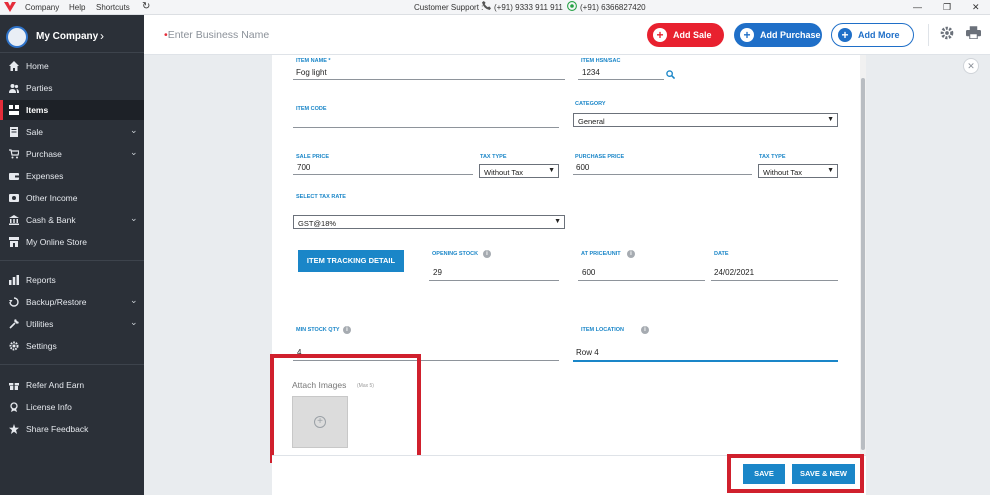 Image resolution: width=990 pixels, height=495 pixels. I want to click on opening-stock-input: 29, so click(437, 272).